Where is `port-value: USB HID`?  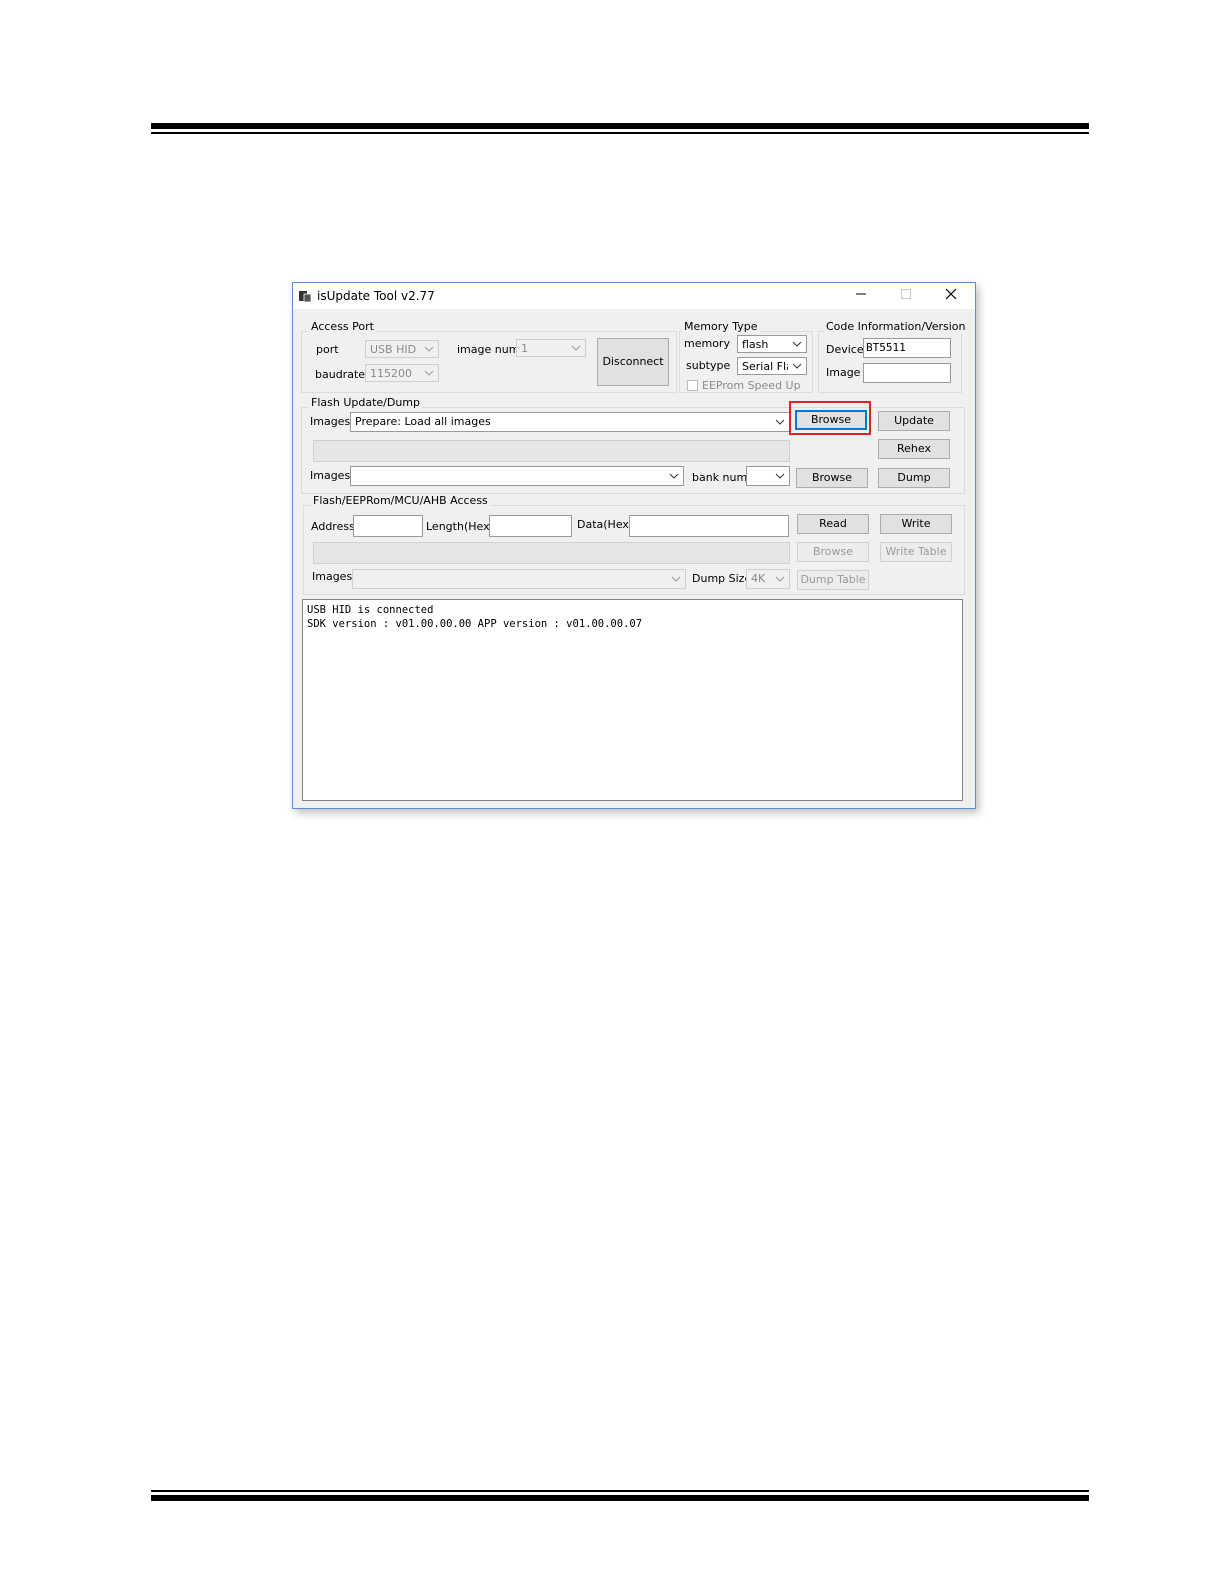 port-value: USB HID is located at coordinates (393, 349).